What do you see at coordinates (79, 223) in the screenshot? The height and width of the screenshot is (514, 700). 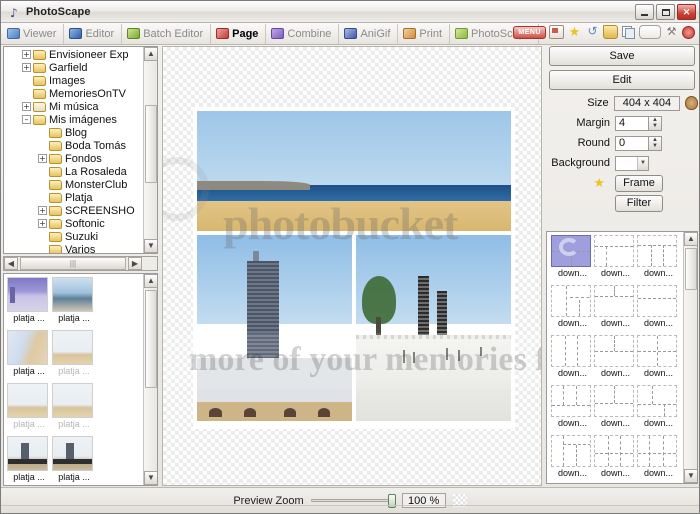 I see `tree-item: + Softonic` at bounding box center [79, 223].